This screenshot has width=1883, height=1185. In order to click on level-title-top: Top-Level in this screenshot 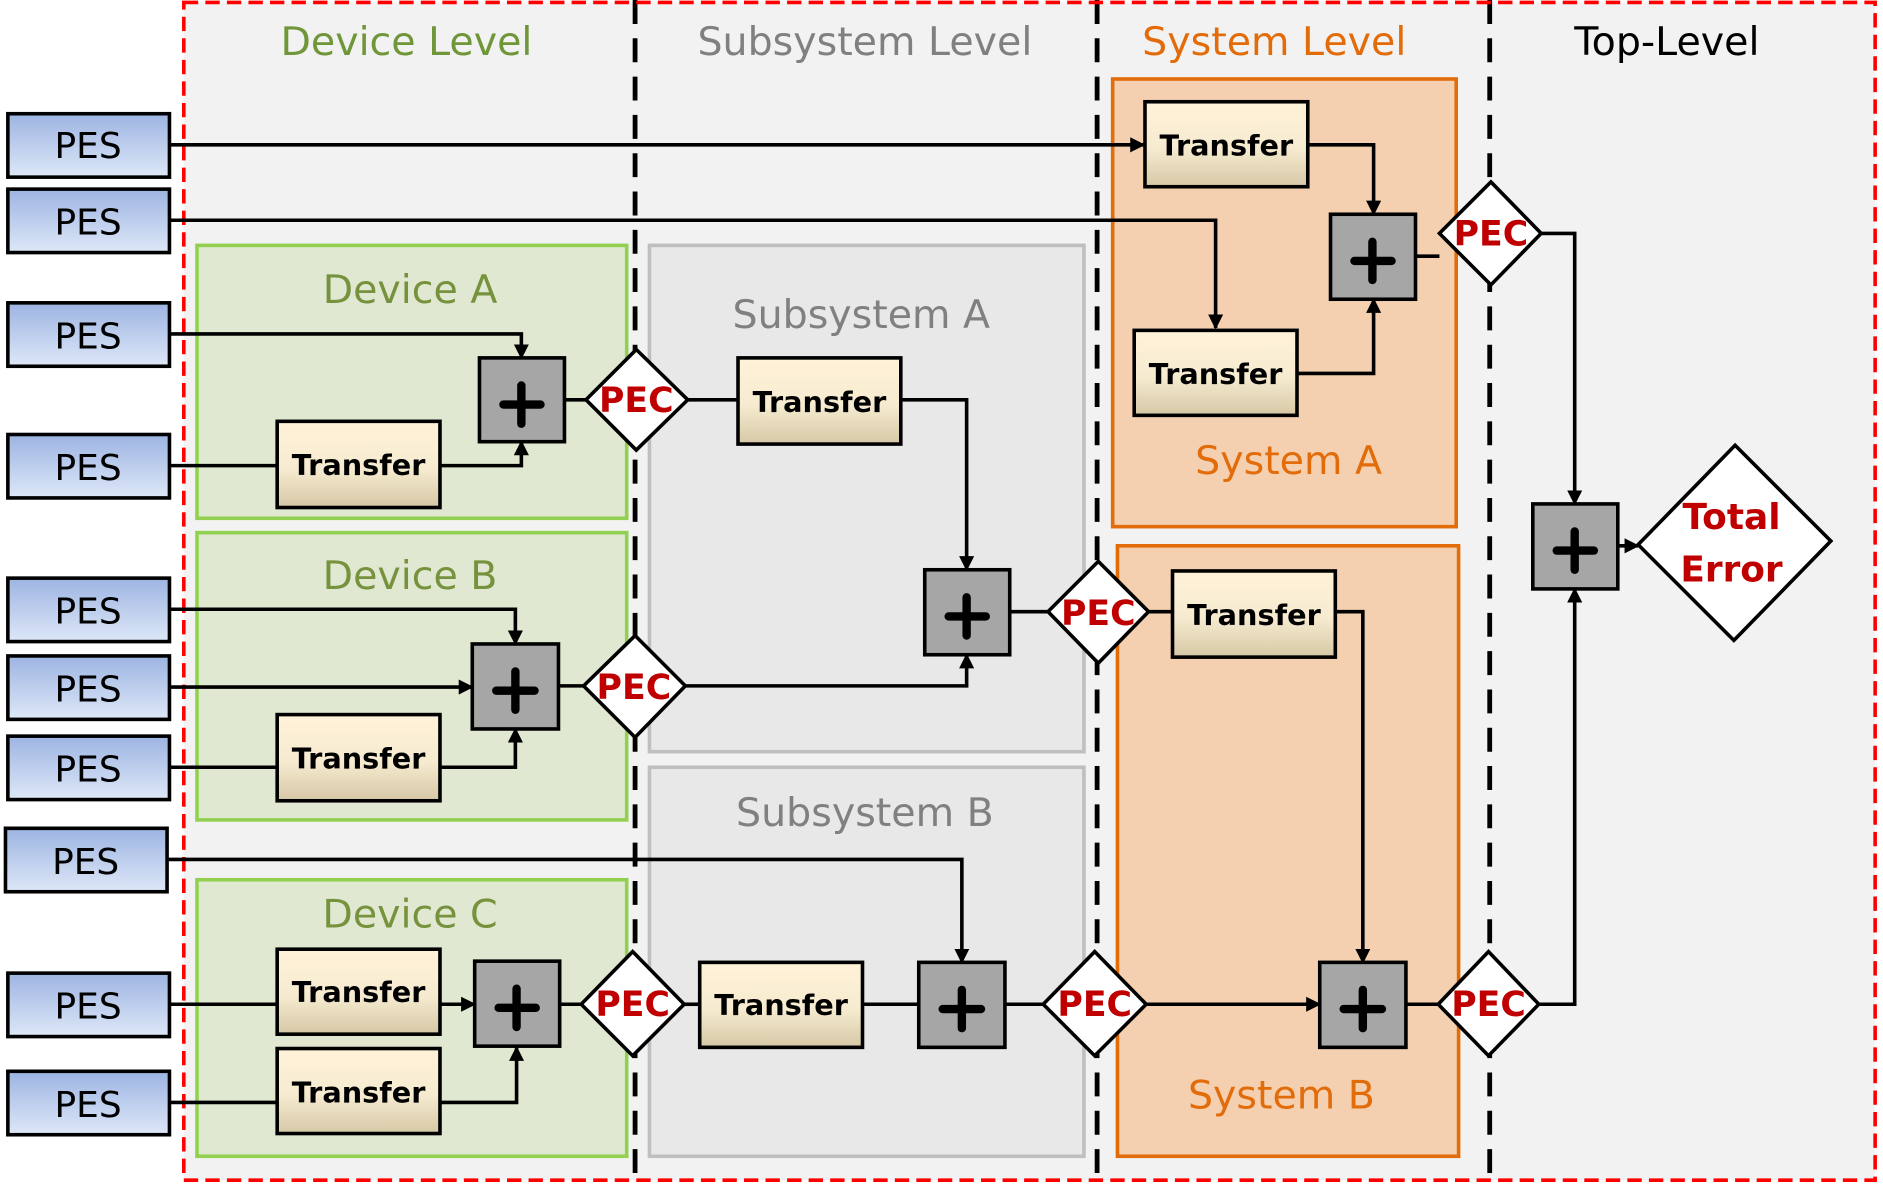, I will do `click(1666, 42)`.